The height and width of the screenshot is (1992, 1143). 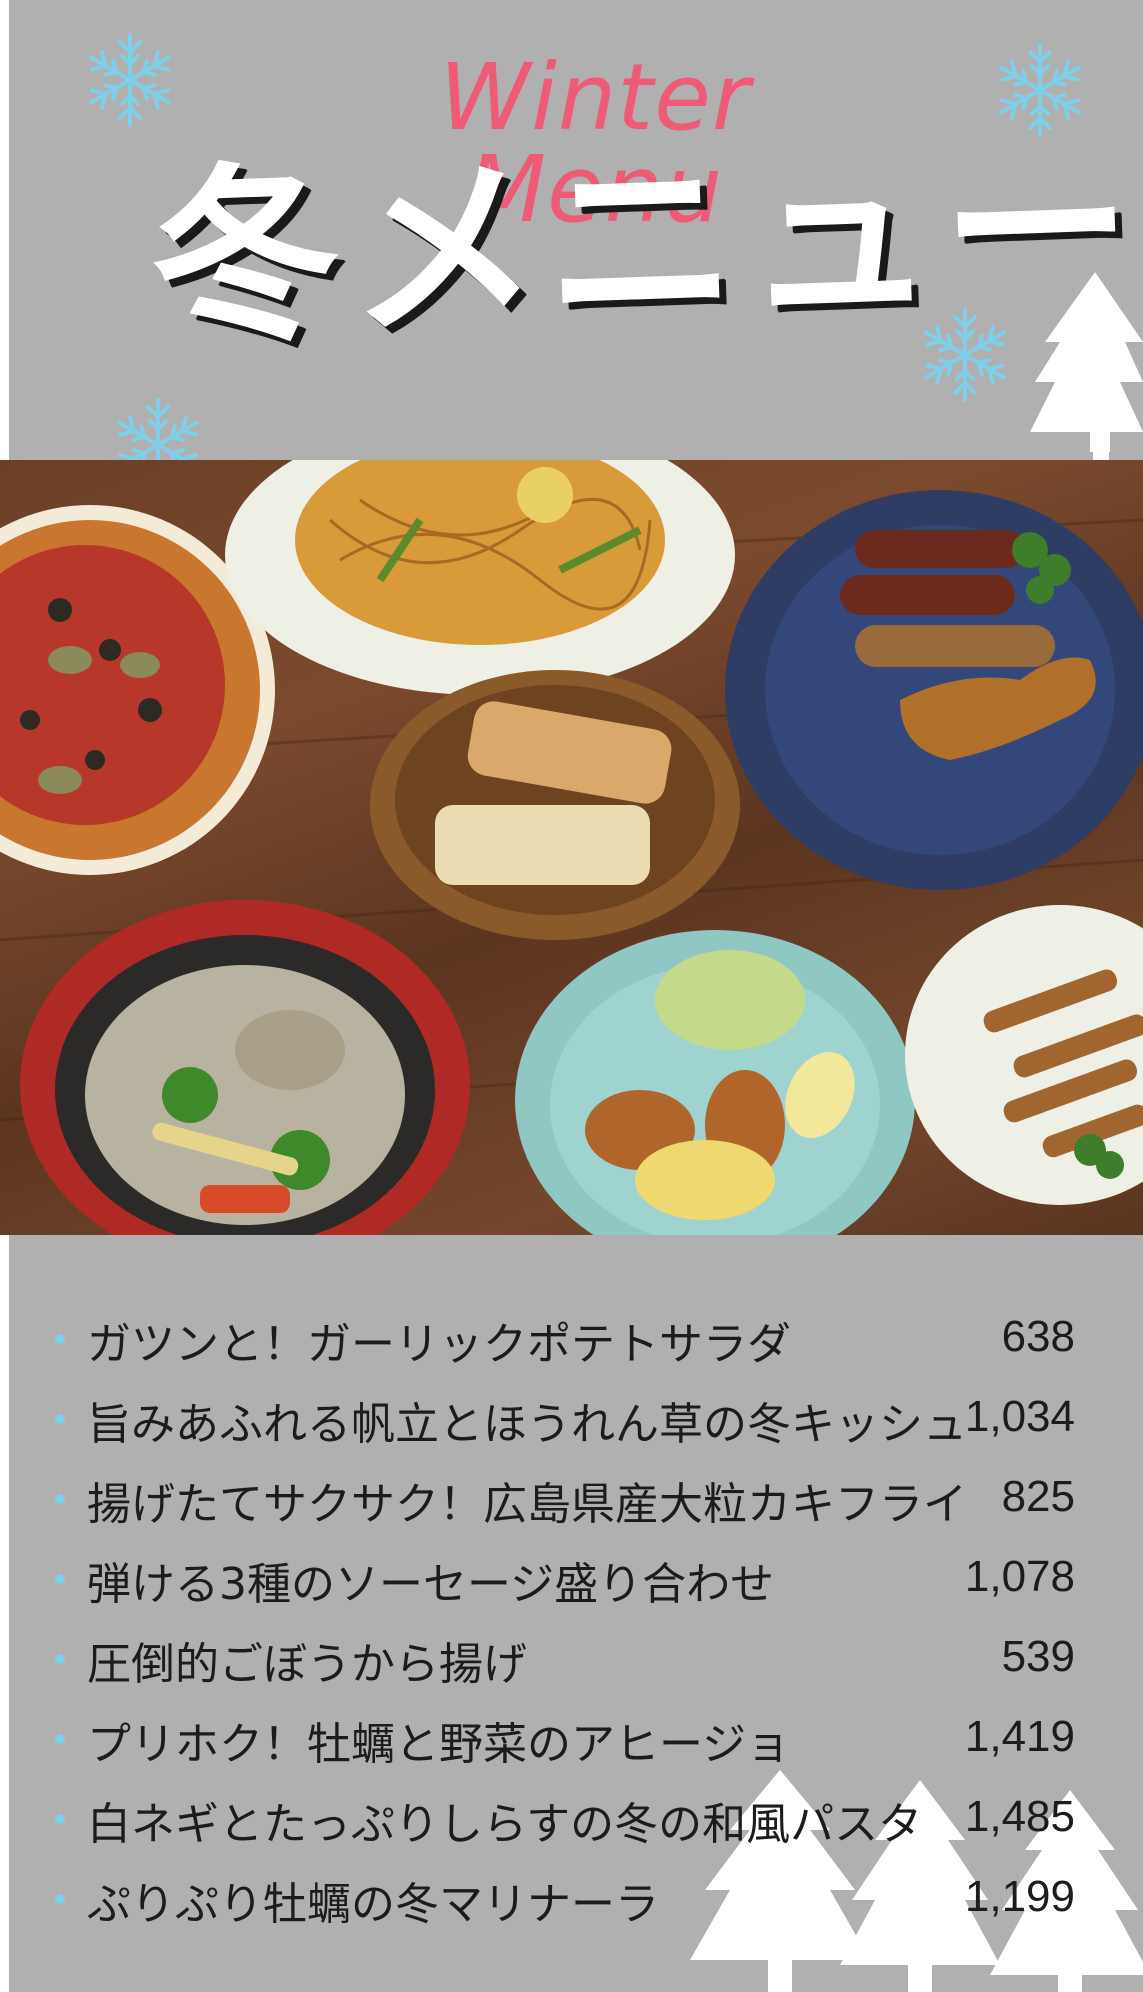 What do you see at coordinates (439, 1744) in the screenshot?
I see `menu-item-name: プリホク！牡蠣と野菜のアヒージョ` at bounding box center [439, 1744].